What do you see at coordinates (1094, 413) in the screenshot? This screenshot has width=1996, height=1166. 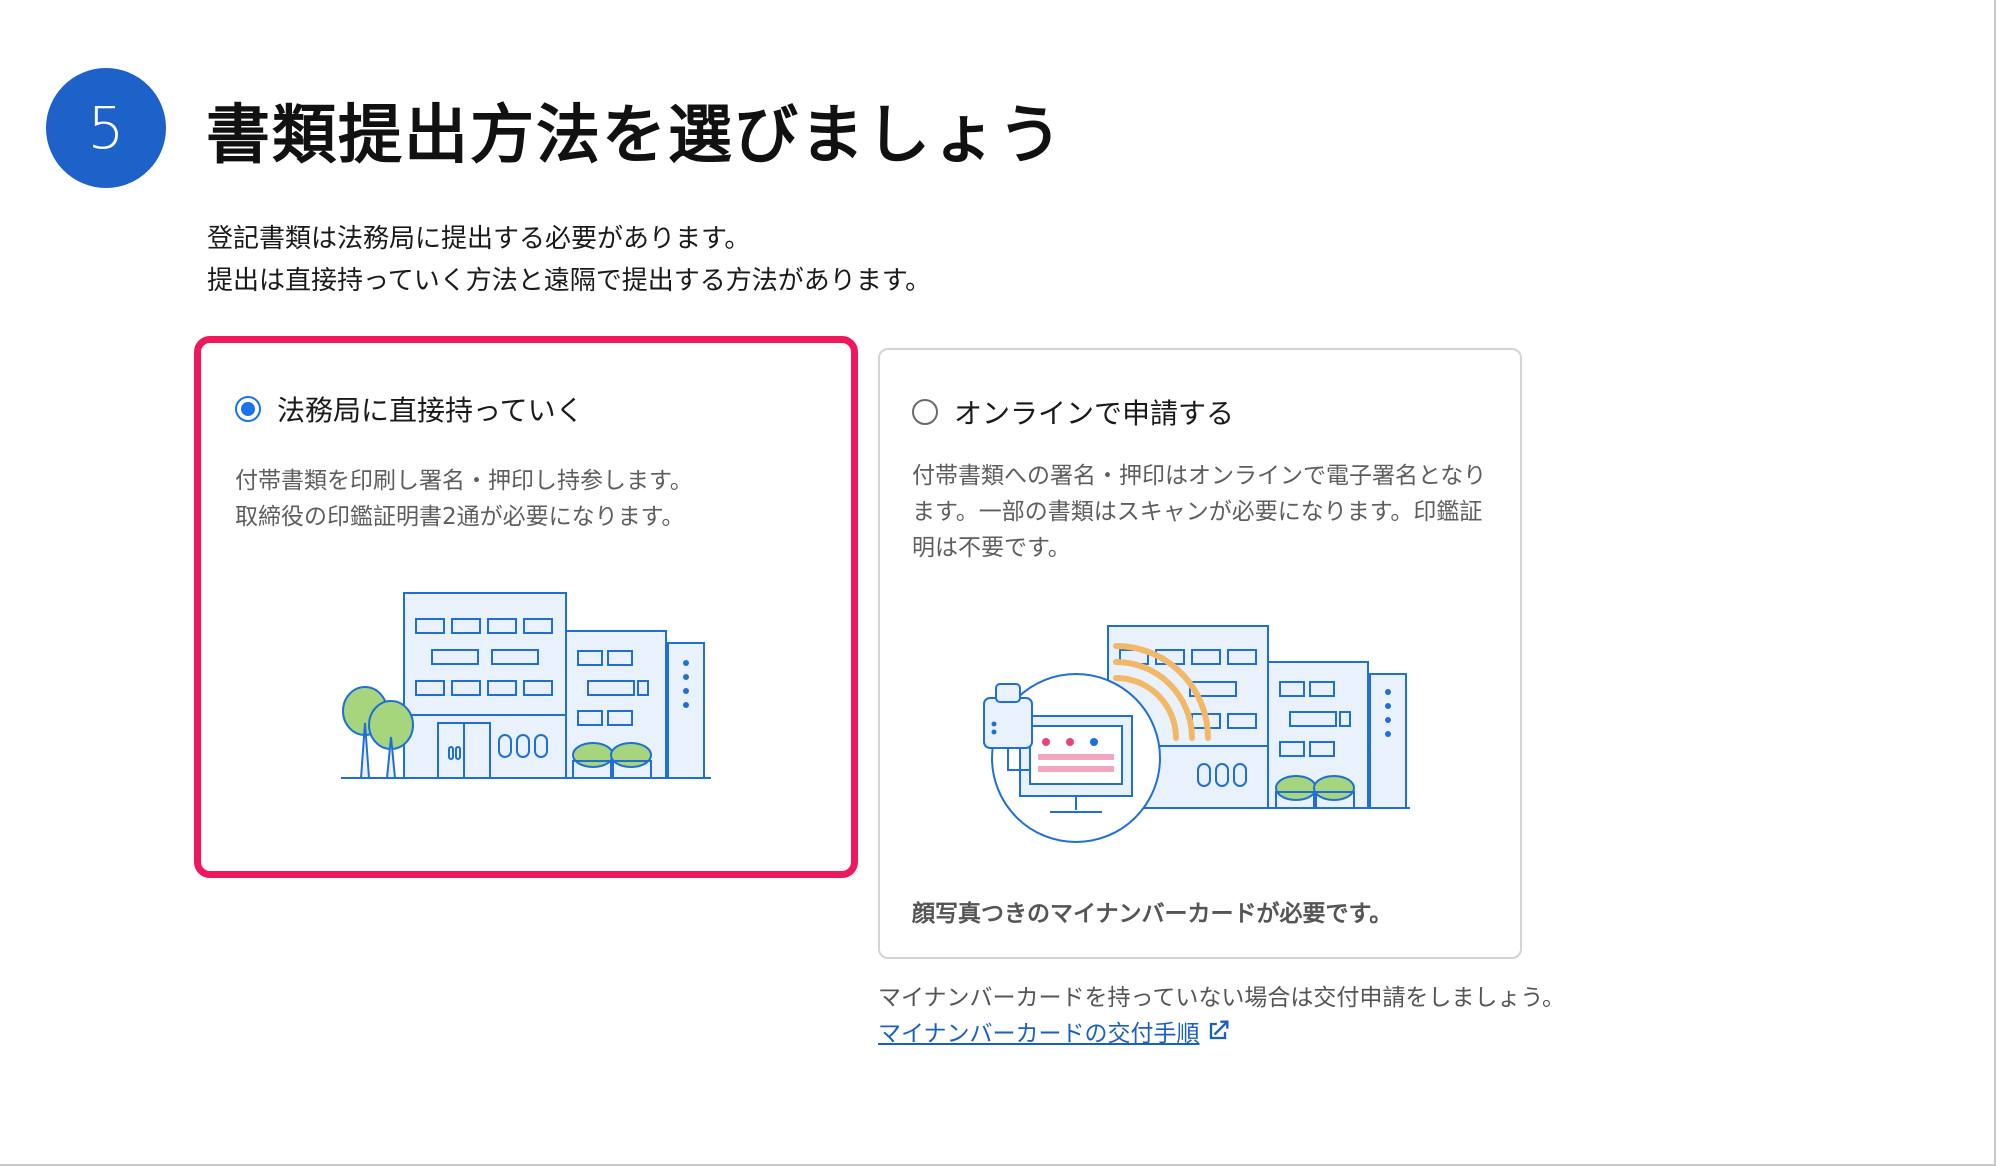 I see `option-online-label: オンラインで申請する` at bounding box center [1094, 413].